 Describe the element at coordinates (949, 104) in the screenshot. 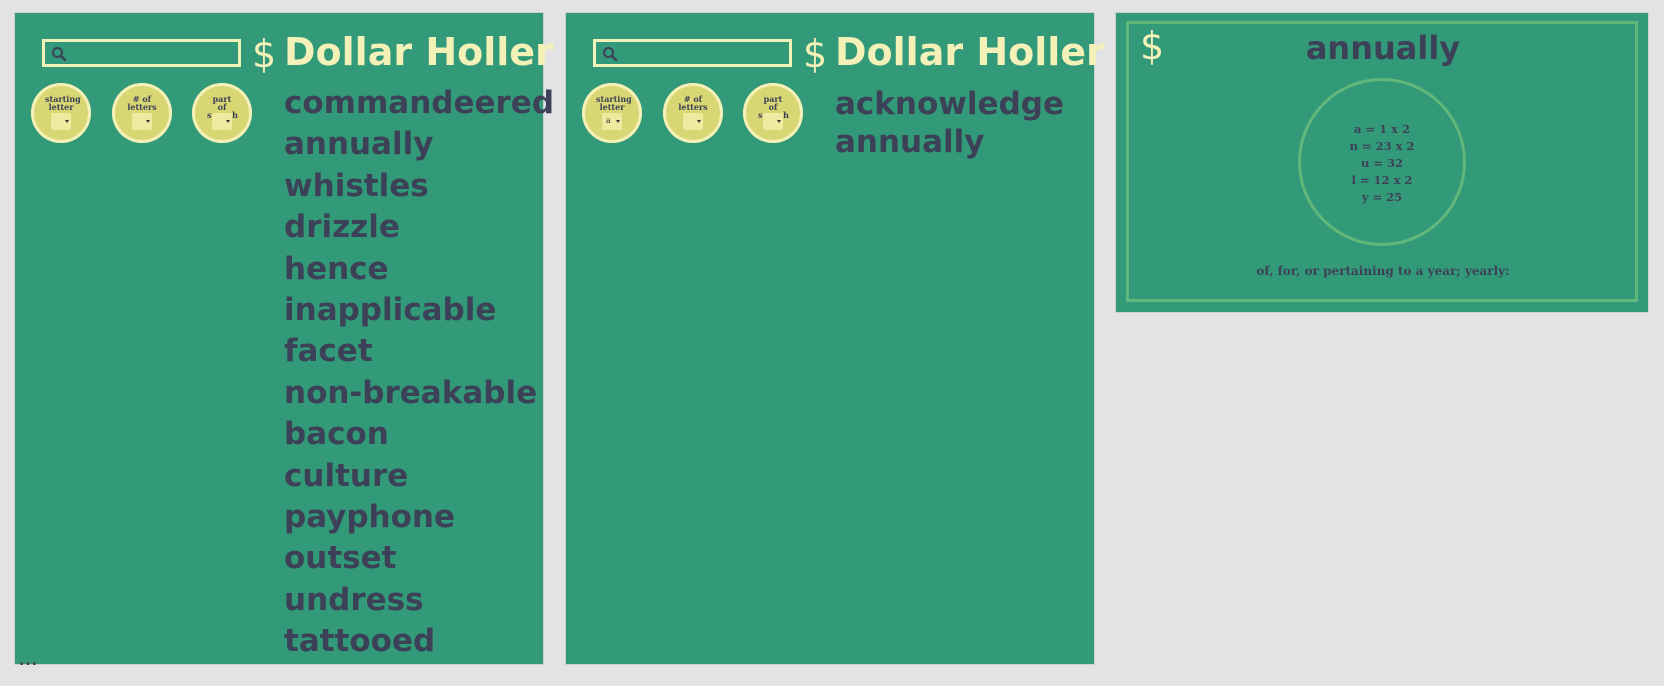

I see `word-item: acknowledge` at that location.